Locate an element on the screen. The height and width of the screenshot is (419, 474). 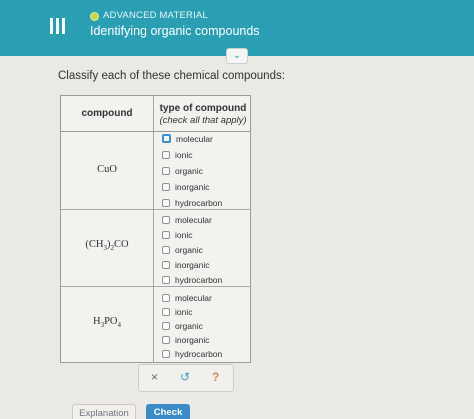
clear-icon: × is located at coordinates (154, 377).